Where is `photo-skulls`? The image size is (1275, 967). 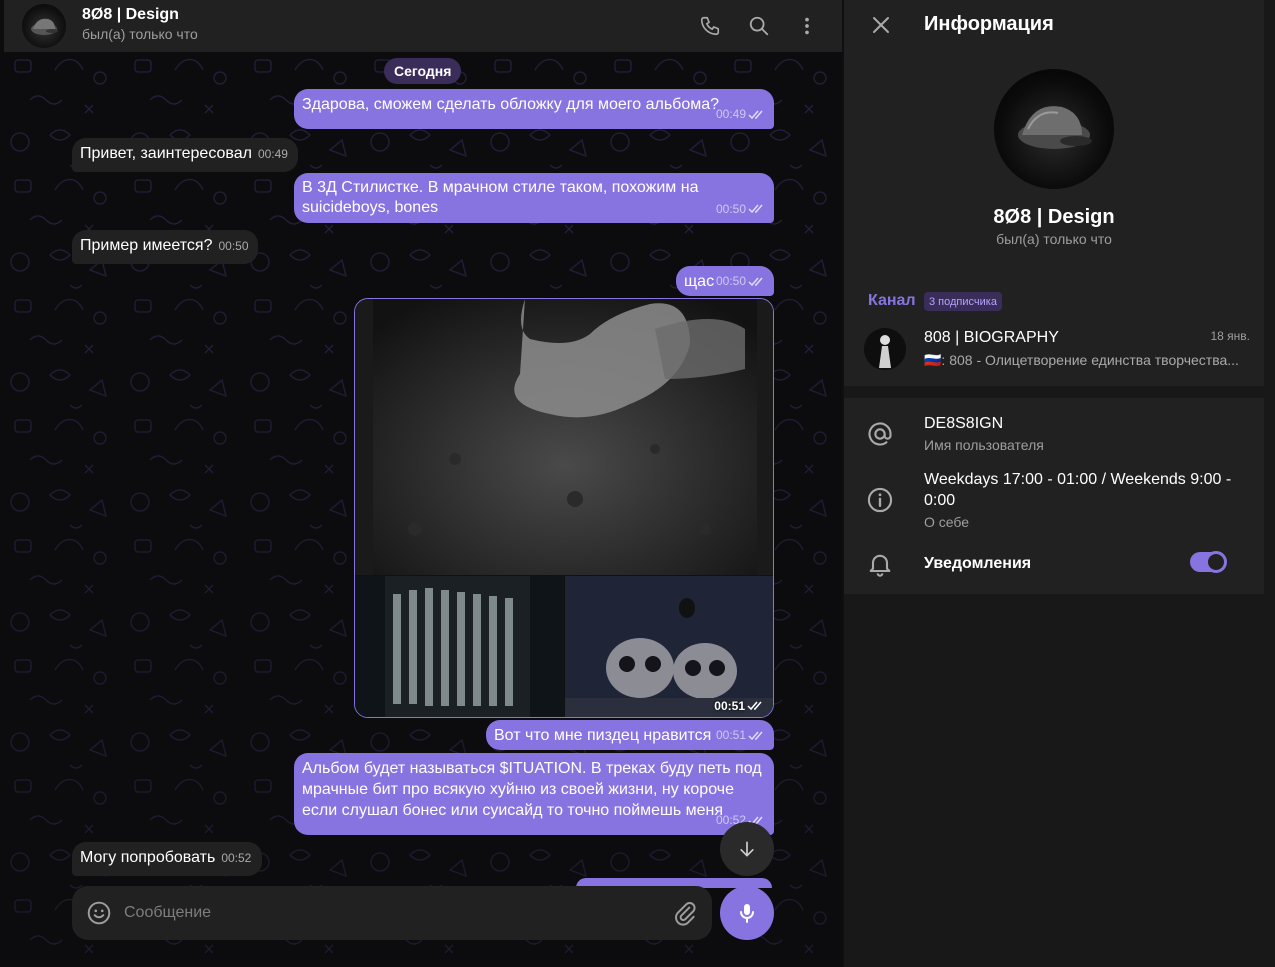 photo-skulls is located at coordinates (669, 646).